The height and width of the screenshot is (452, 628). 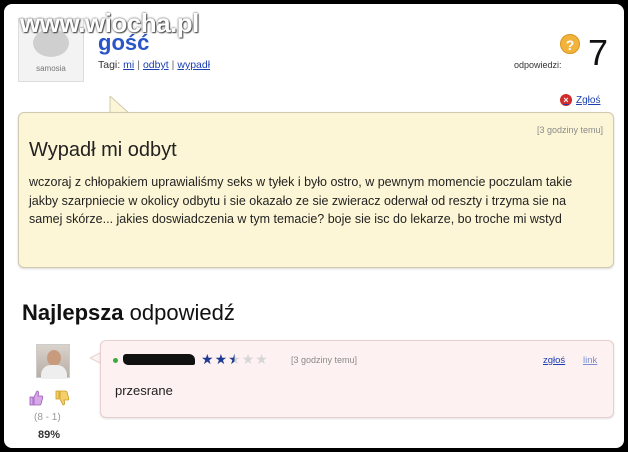 What do you see at coordinates (590, 360) in the screenshot?
I see `answer-permalink: link` at bounding box center [590, 360].